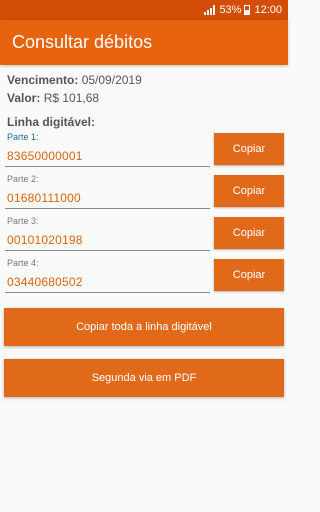 This screenshot has width=320, height=512. I want to click on part-4-row: Parte 4: 03440680502 Copiar, so click(144, 277).